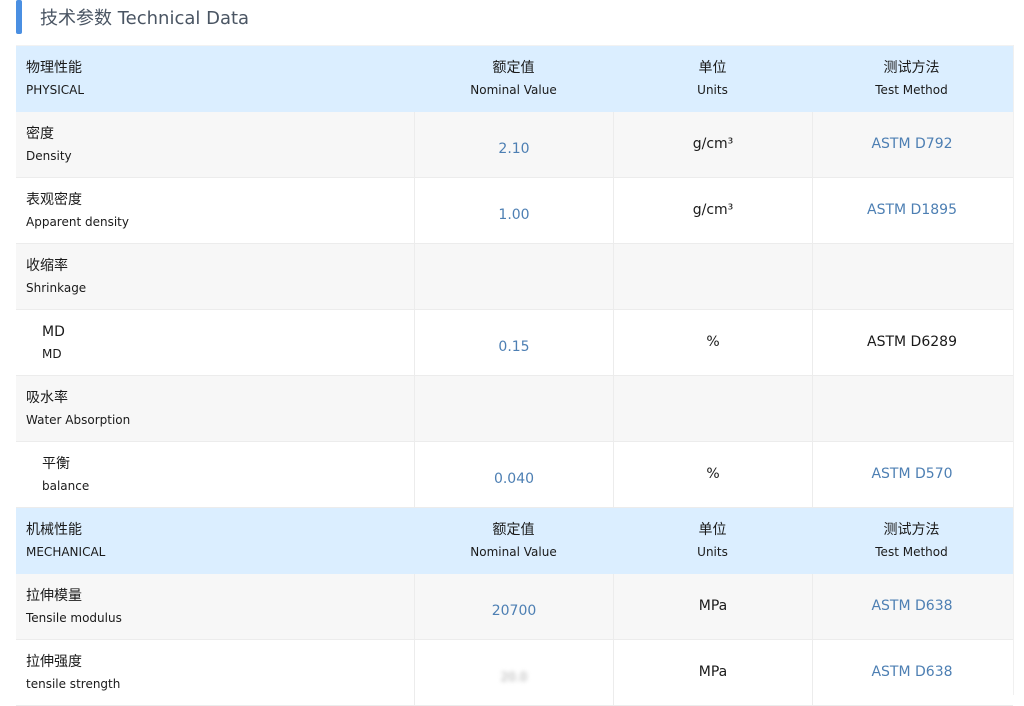 The width and height of the screenshot is (1024, 706). Describe the element at coordinates (514, 478) in the screenshot. I see `nominal-value: 0.040` at that location.